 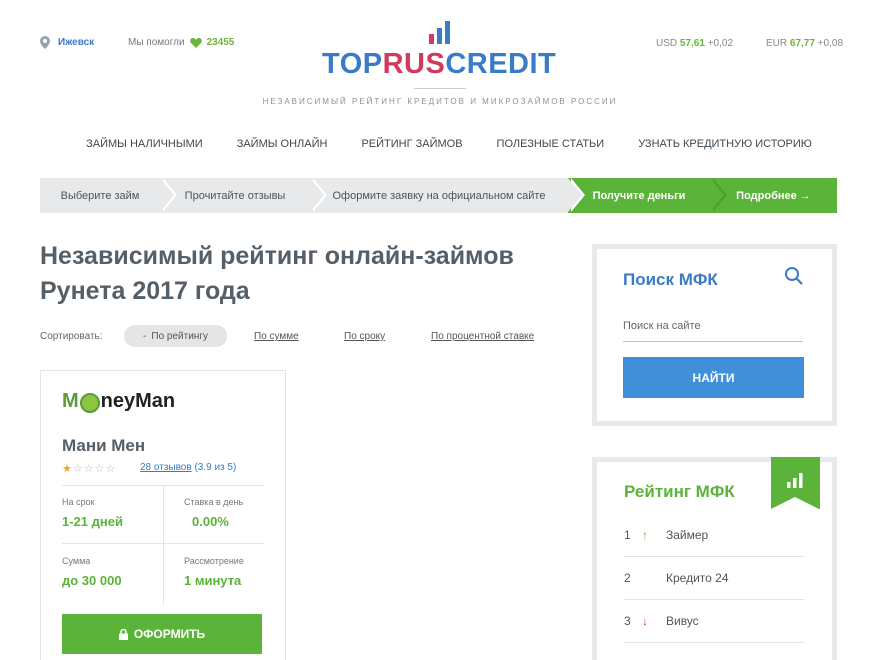 I want to click on review-time-label: Рассмотрение, so click(x=214, y=561).